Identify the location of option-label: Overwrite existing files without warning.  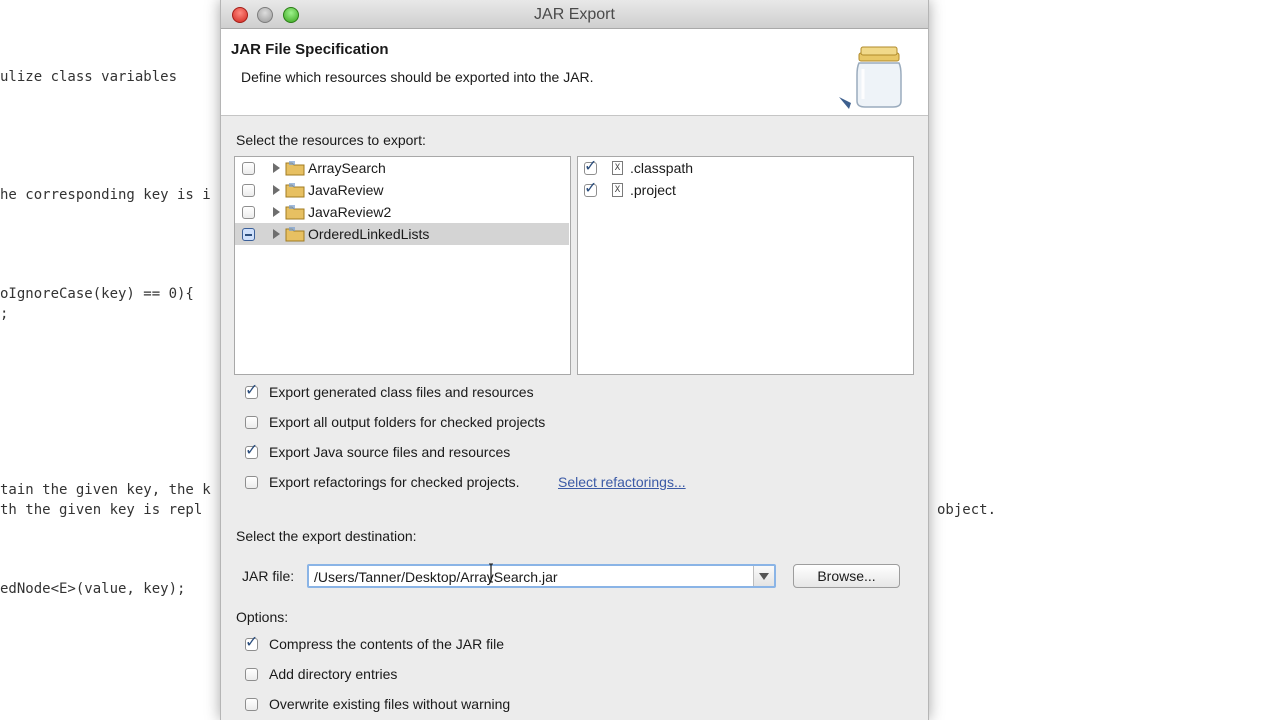
(390, 704).